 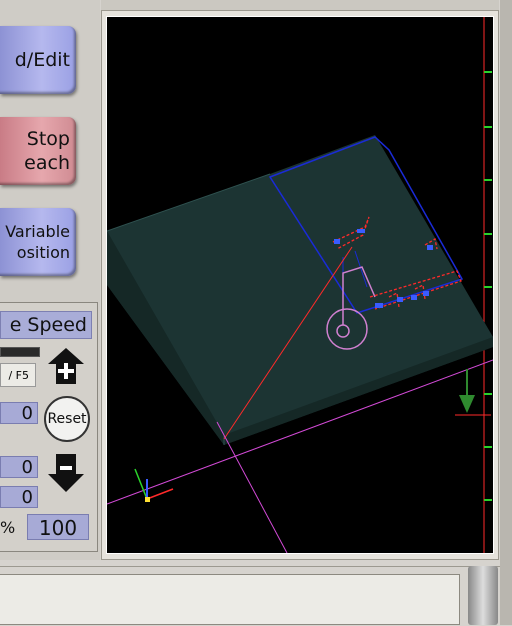 What do you see at coordinates (18, 375) in the screenshot?
I see `speed-key-hint: / F5` at bounding box center [18, 375].